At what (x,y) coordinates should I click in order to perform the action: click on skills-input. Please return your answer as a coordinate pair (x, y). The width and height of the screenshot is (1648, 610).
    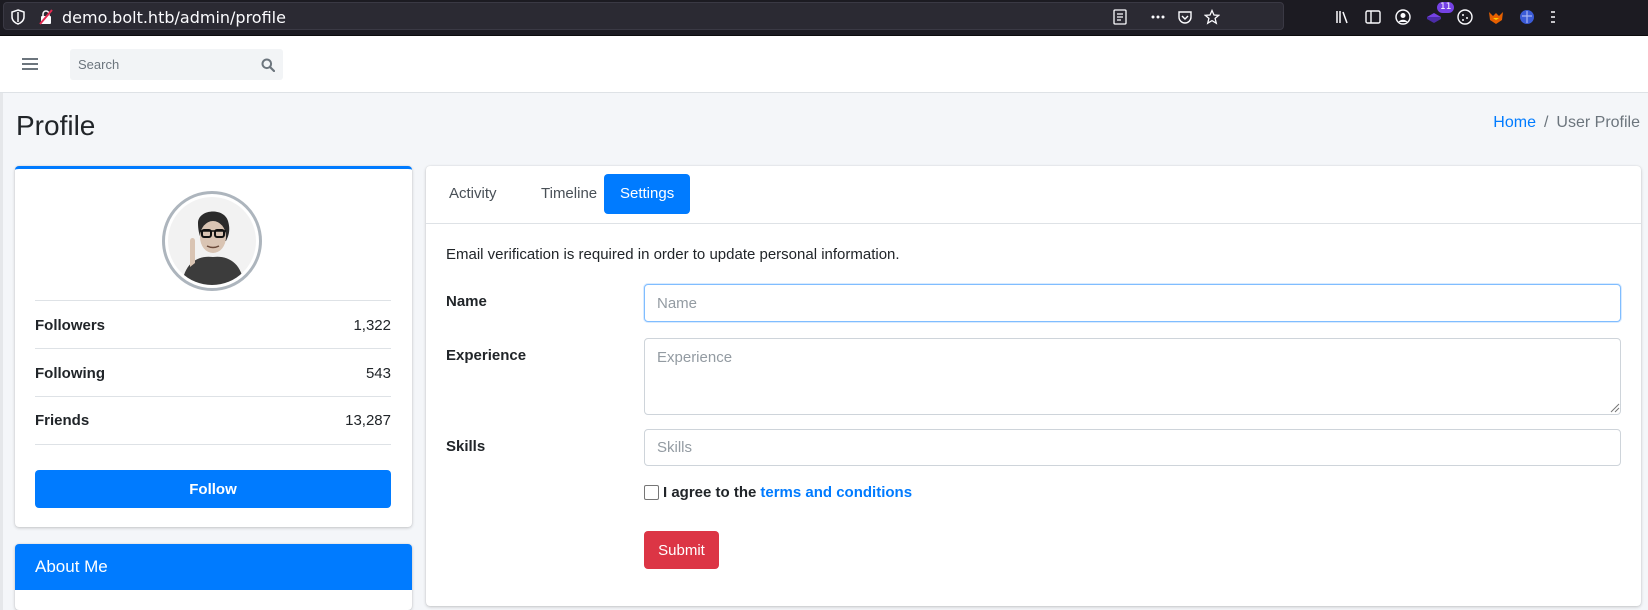
    Looking at the image, I should click on (1132, 447).